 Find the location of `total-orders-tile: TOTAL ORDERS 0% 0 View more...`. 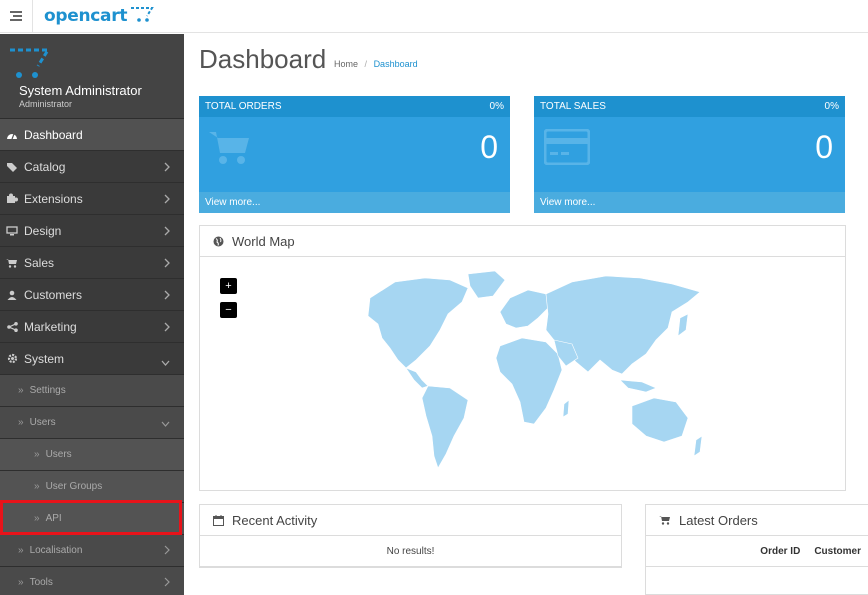

total-orders-tile: TOTAL ORDERS 0% 0 View more... is located at coordinates (354, 154).